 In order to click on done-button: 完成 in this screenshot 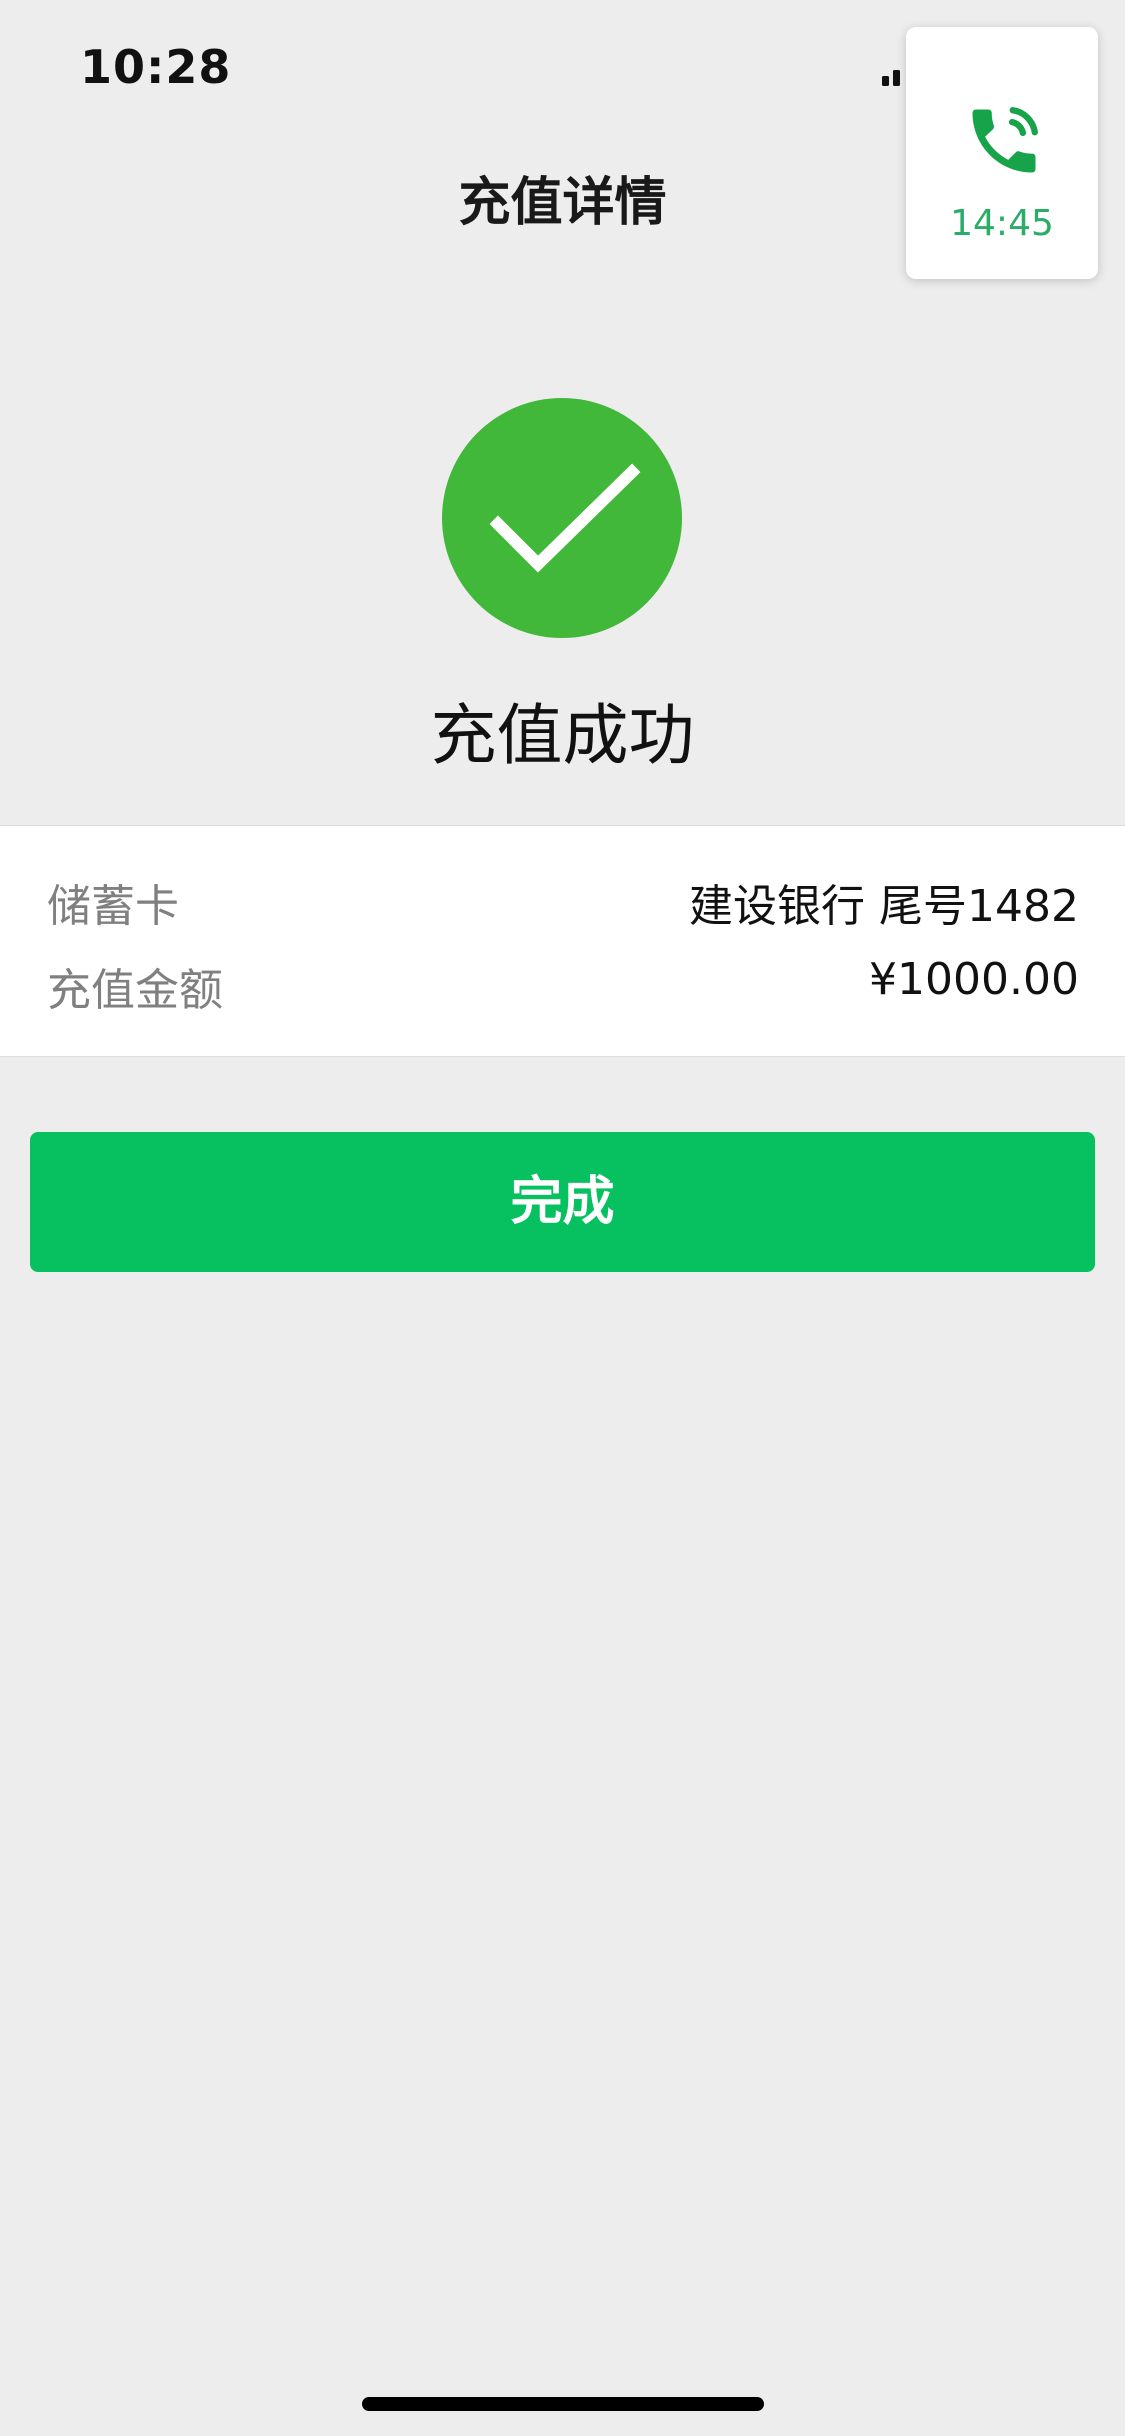, I will do `click(562, 1202)`.